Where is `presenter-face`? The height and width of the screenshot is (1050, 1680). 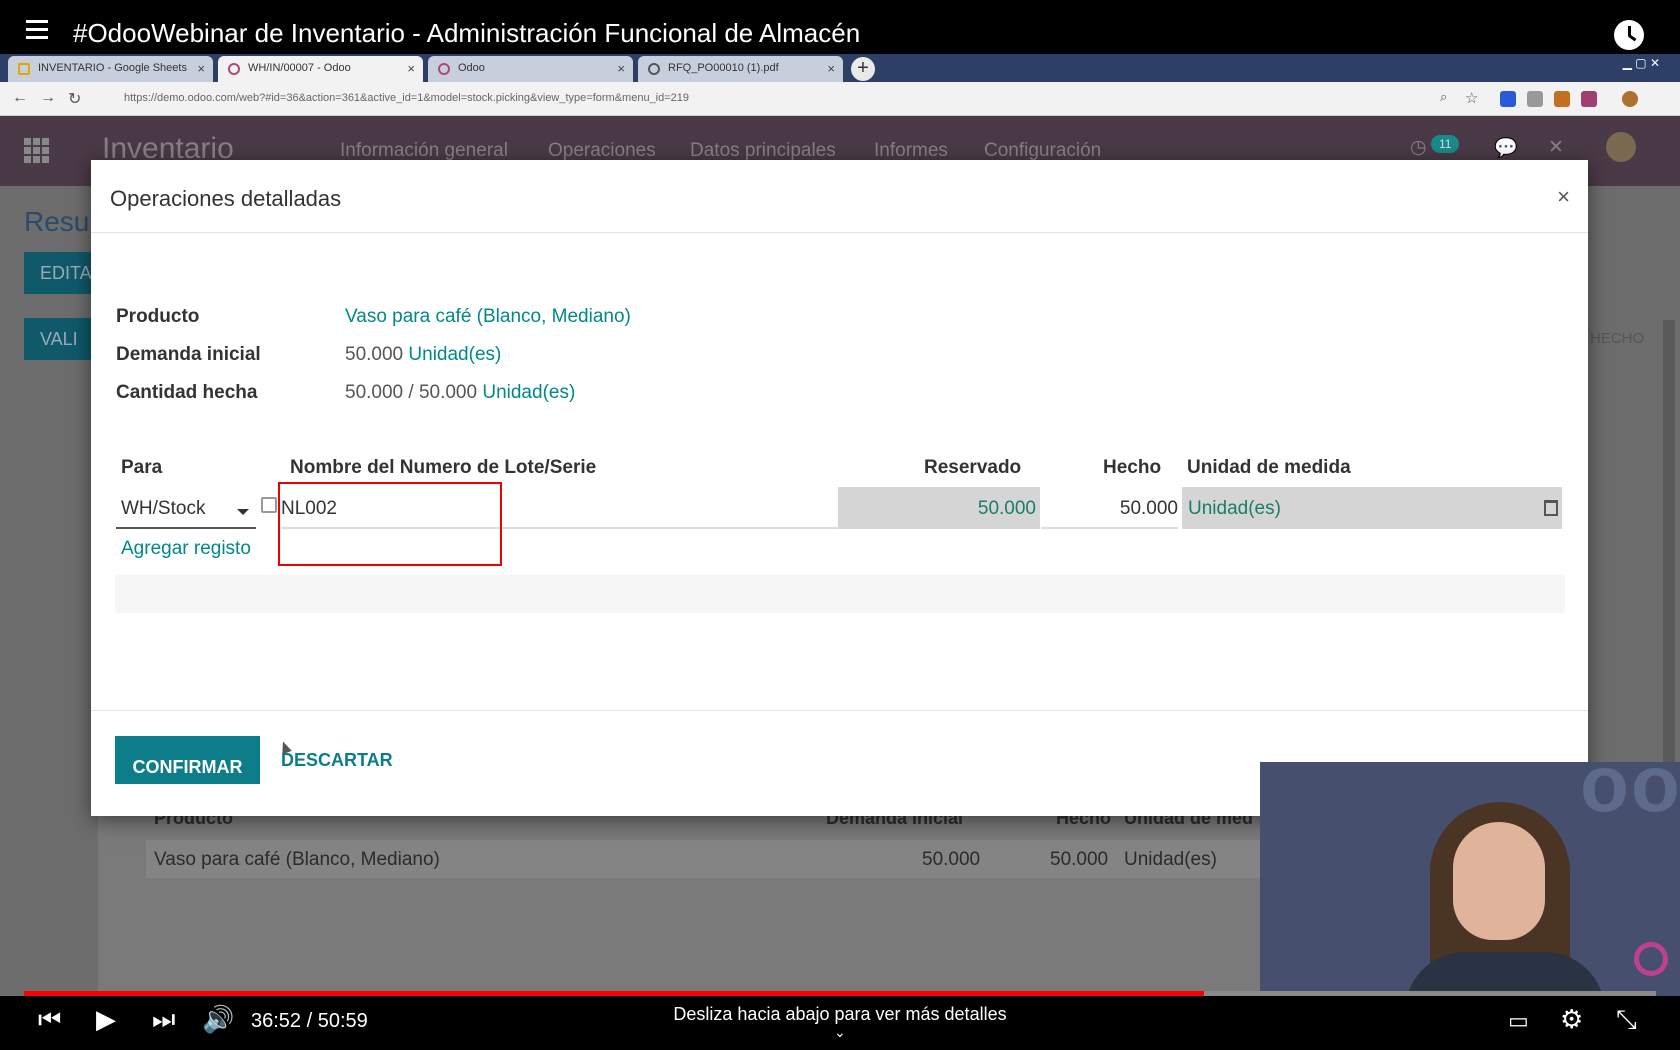
presenter-face is located at coordinates (1499, 881).